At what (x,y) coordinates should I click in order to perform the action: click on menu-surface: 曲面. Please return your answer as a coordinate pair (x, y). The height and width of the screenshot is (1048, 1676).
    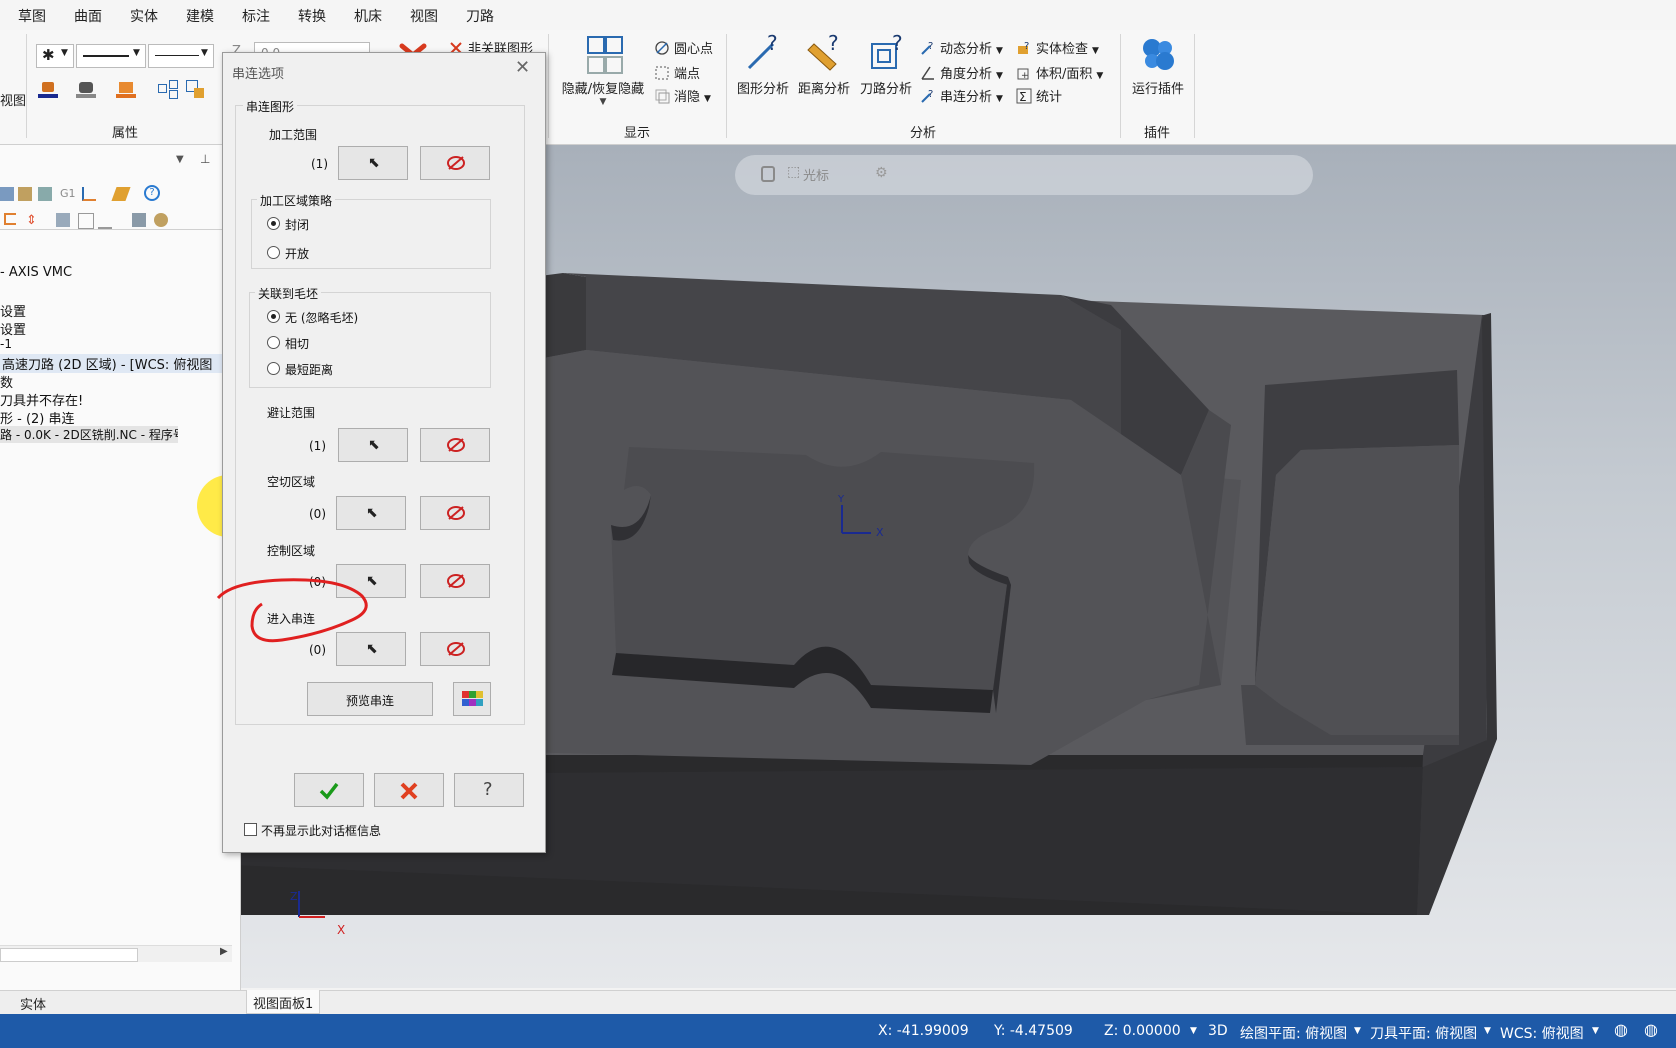
    Looking at the image, I should click on (88, 16).